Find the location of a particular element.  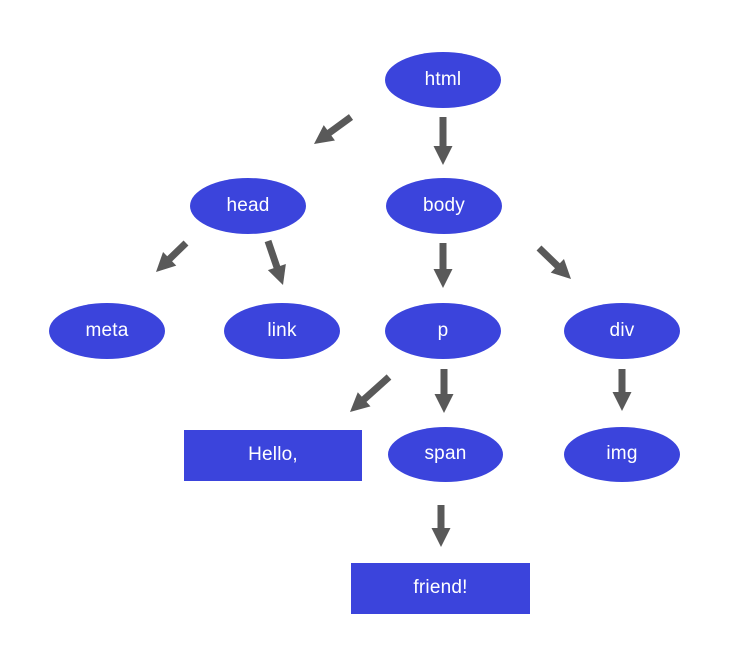

edge-body-to-p is located at coordinates (443, 265).